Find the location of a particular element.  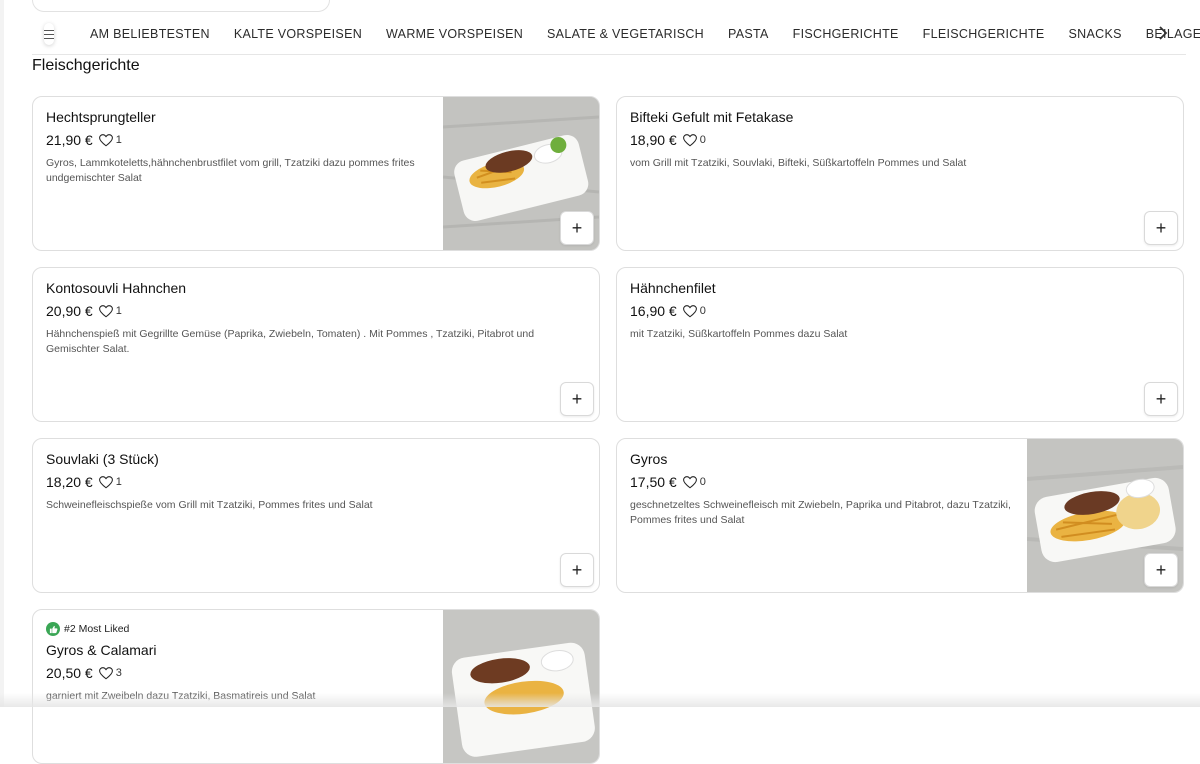

dish-name: Souvlaki (3 Stück) is located at coordinates (102, 459).